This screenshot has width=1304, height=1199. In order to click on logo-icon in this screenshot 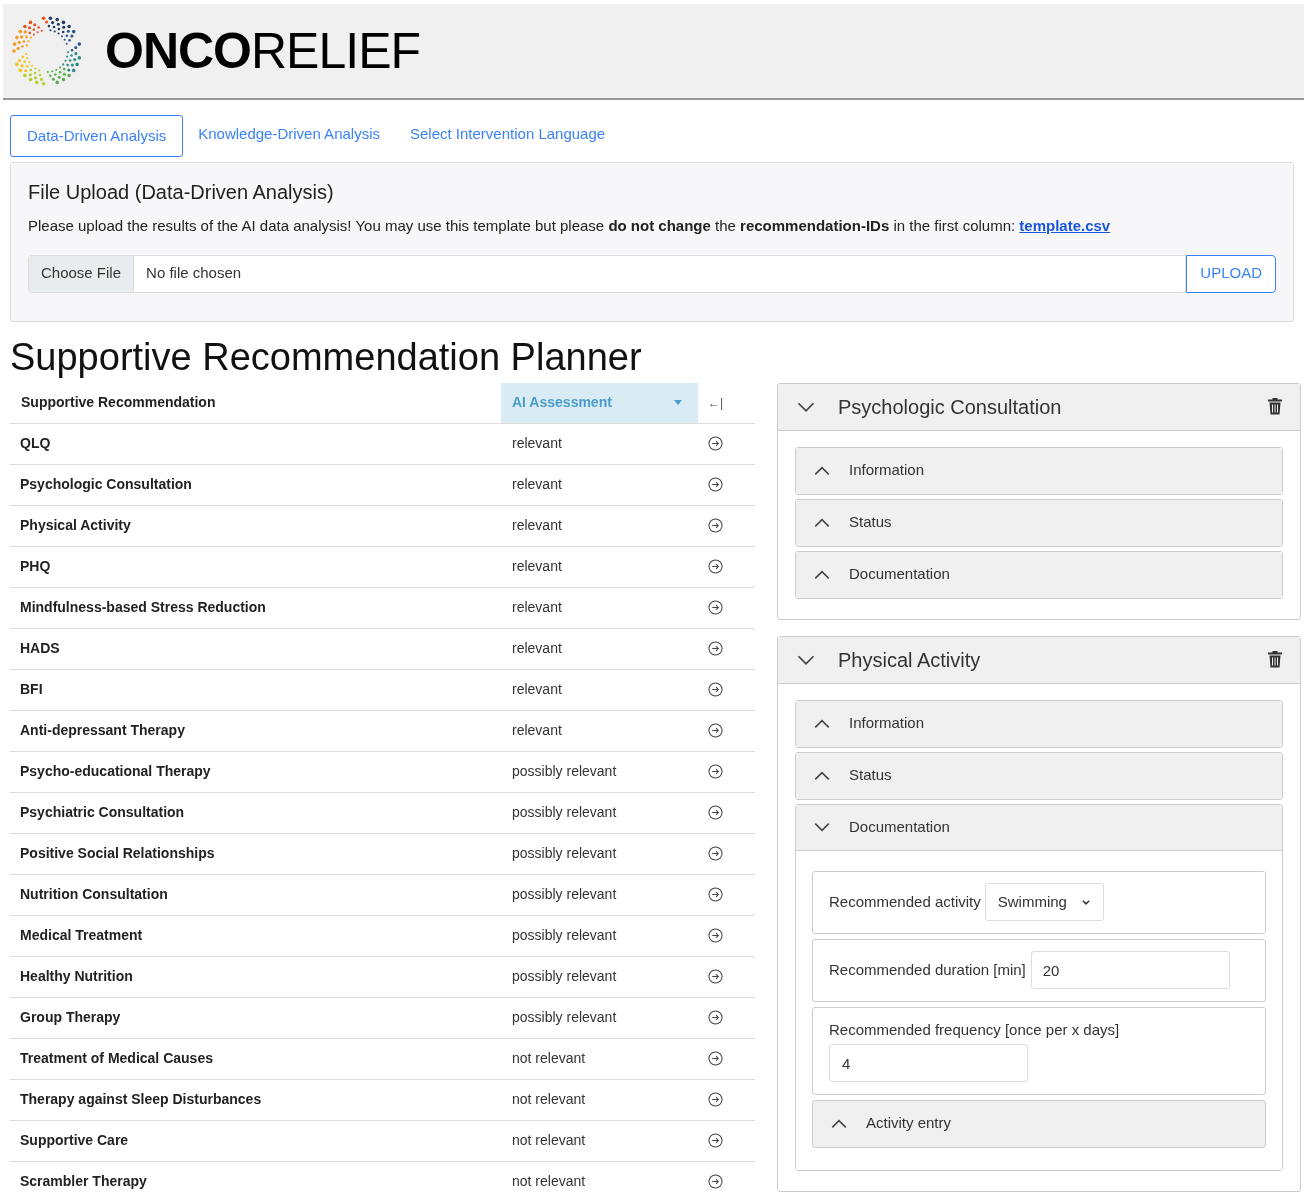, I will do `click(47, 51)`.